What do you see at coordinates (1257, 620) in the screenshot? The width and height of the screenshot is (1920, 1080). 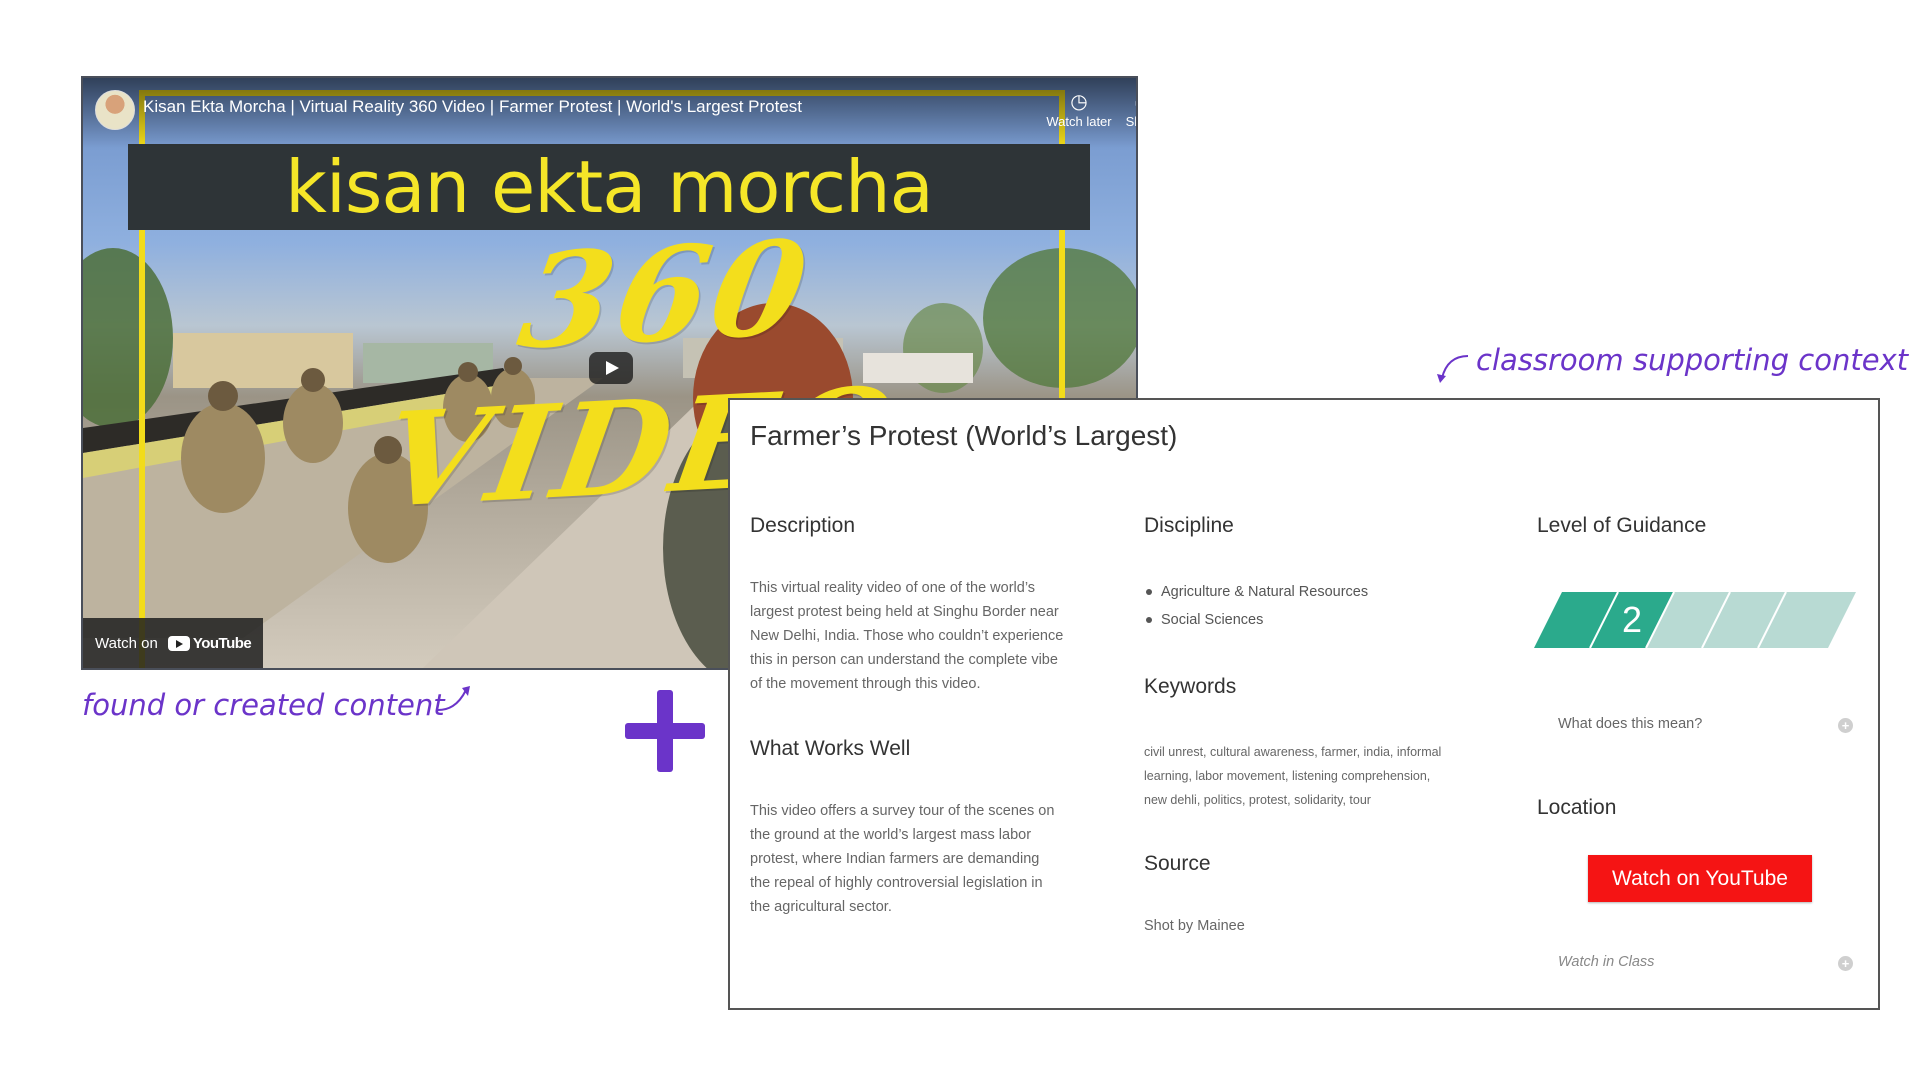 I see `list-item: Social Sciences` at bounding box center [1257, 620].